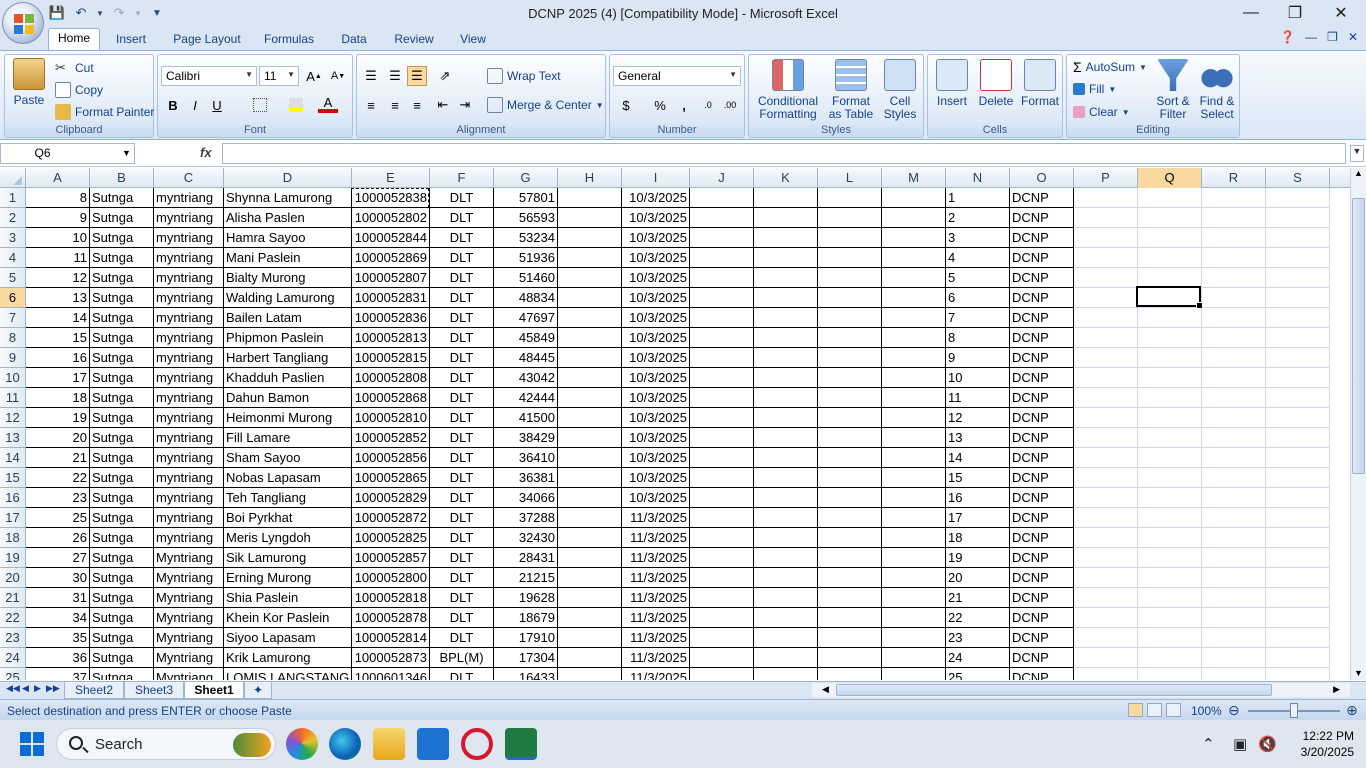 The width and height of the screenshot is (1366, 768). I want to click on row-header: 10, so click(13, 378).